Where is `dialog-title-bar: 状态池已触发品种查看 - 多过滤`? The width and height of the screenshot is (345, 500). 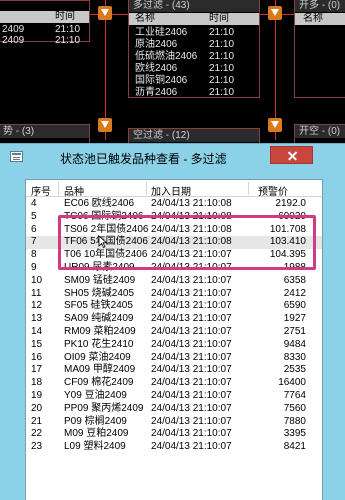
dialog-title-bar: 状态池已触发品种查看 - 多过滤 is located at coordinates (172, 157).